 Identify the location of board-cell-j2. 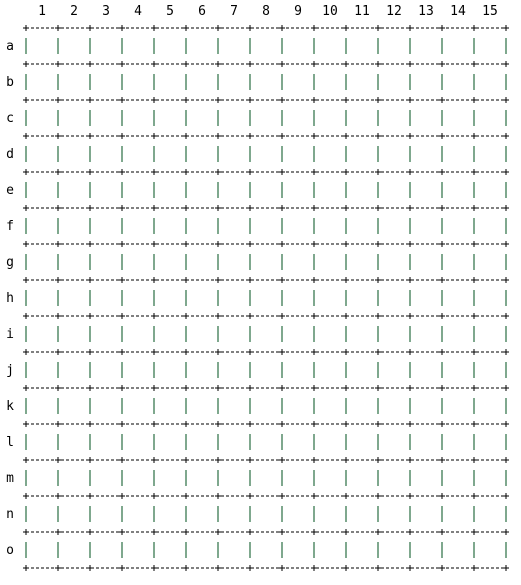
(74, 370).